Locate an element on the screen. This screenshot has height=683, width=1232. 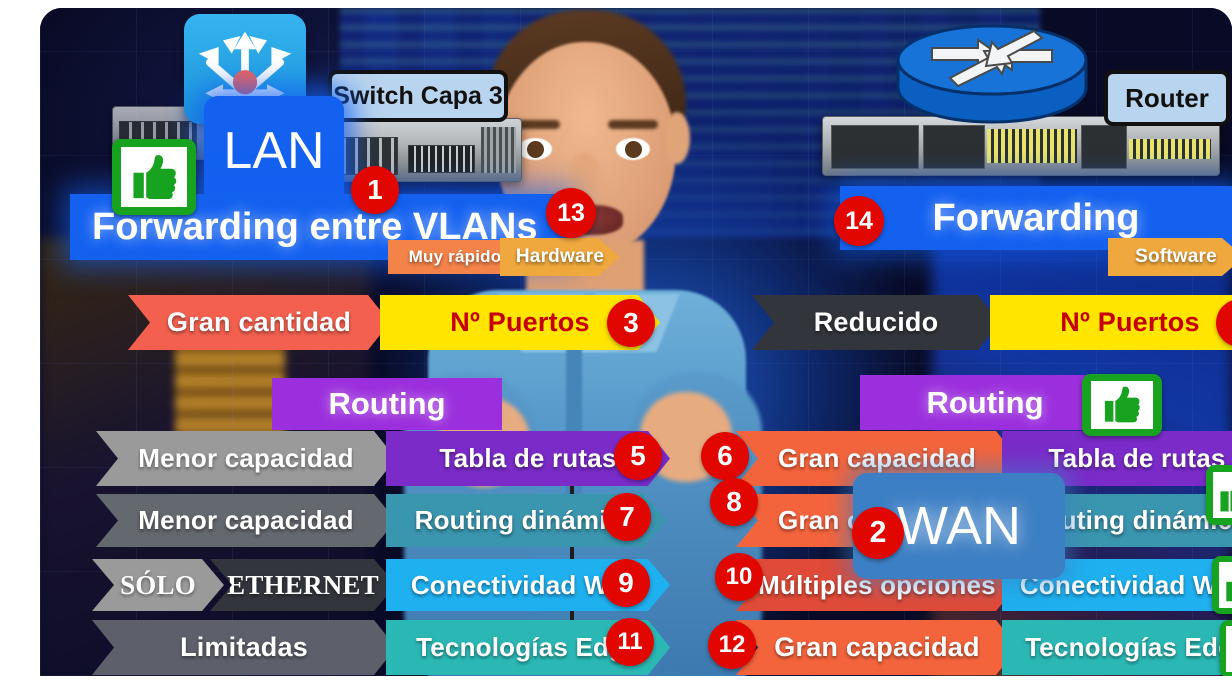
number-badge-11: 11 is located at coordinates (630, 642).